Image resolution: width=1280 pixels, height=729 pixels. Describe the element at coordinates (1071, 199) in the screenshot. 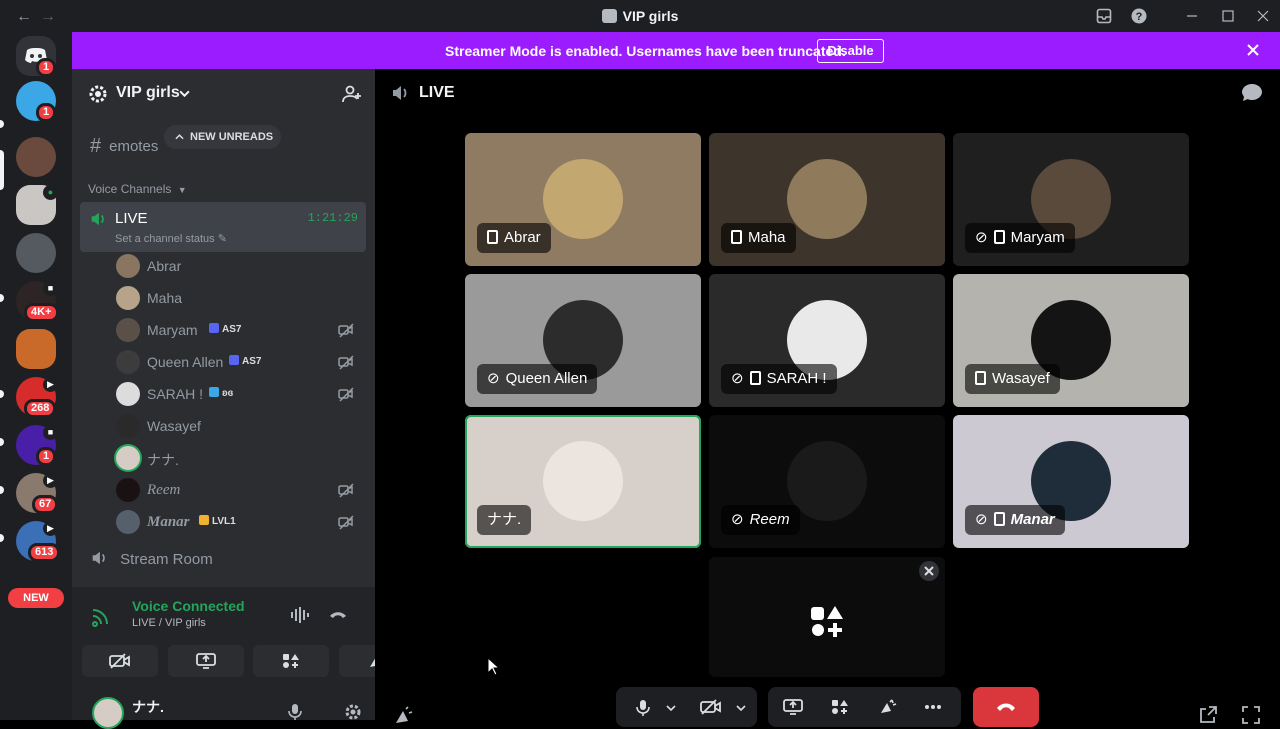

I see `participant-tile: ⊘ Maryam` at that location.